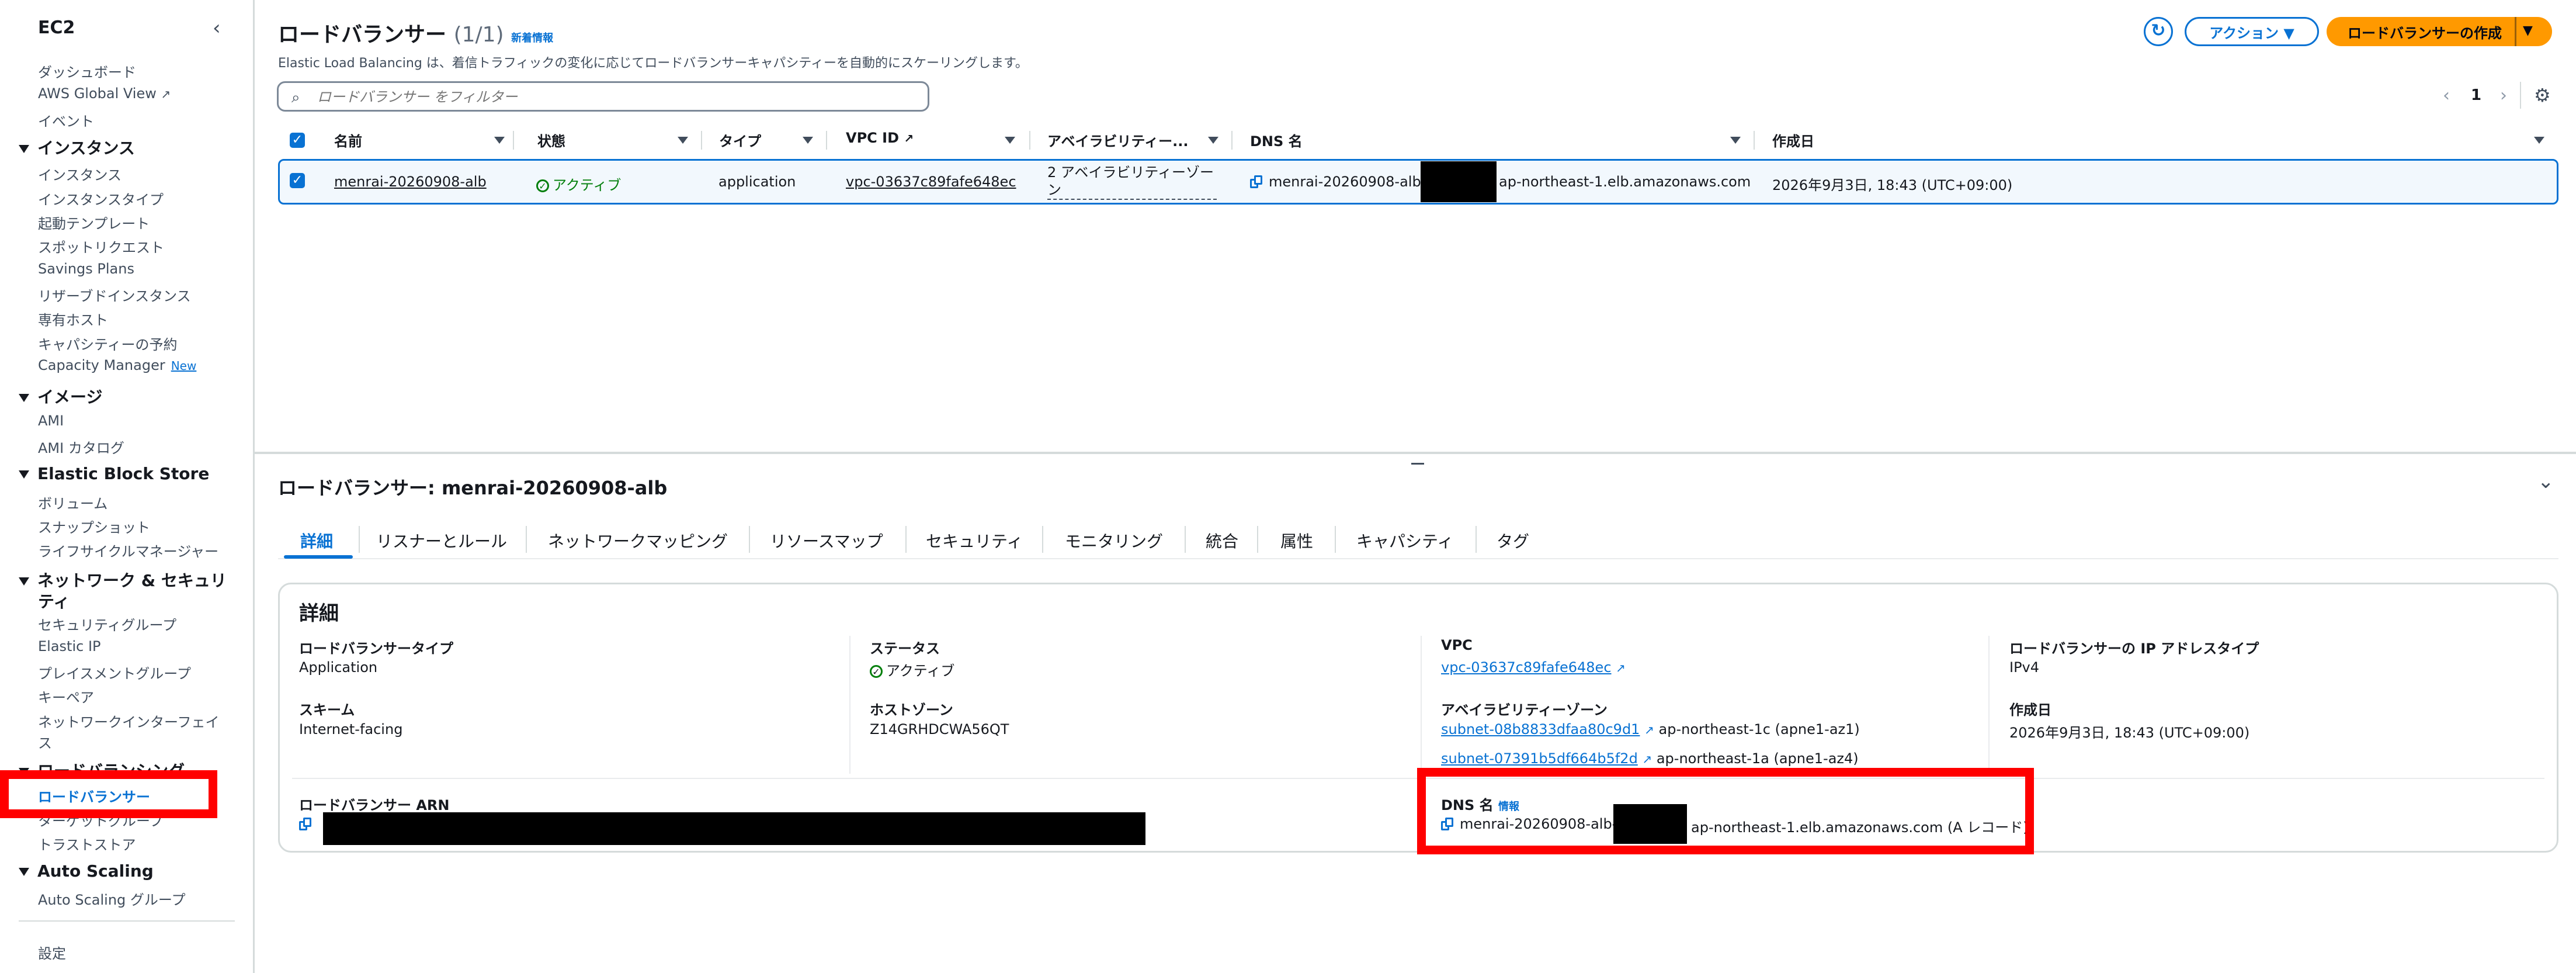 The height and width of the screenshot is (973, 2576). I want to click on filter-search: ⌕, so click(603, 96).